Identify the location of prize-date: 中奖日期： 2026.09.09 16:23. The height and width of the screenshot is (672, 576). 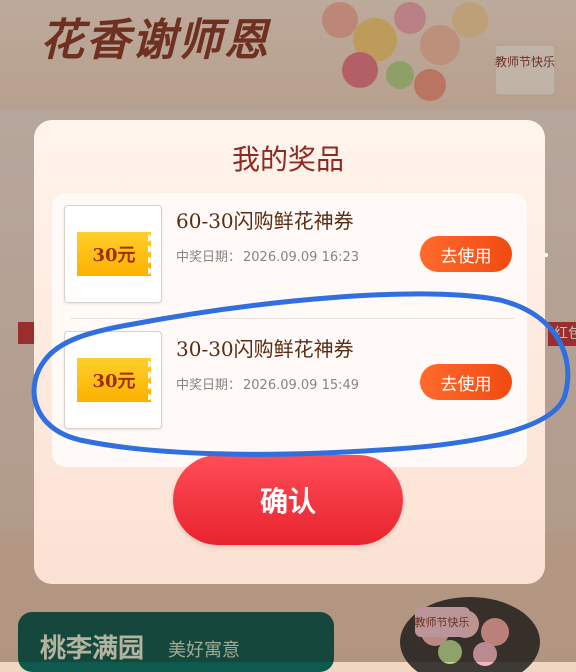
(267, 255).